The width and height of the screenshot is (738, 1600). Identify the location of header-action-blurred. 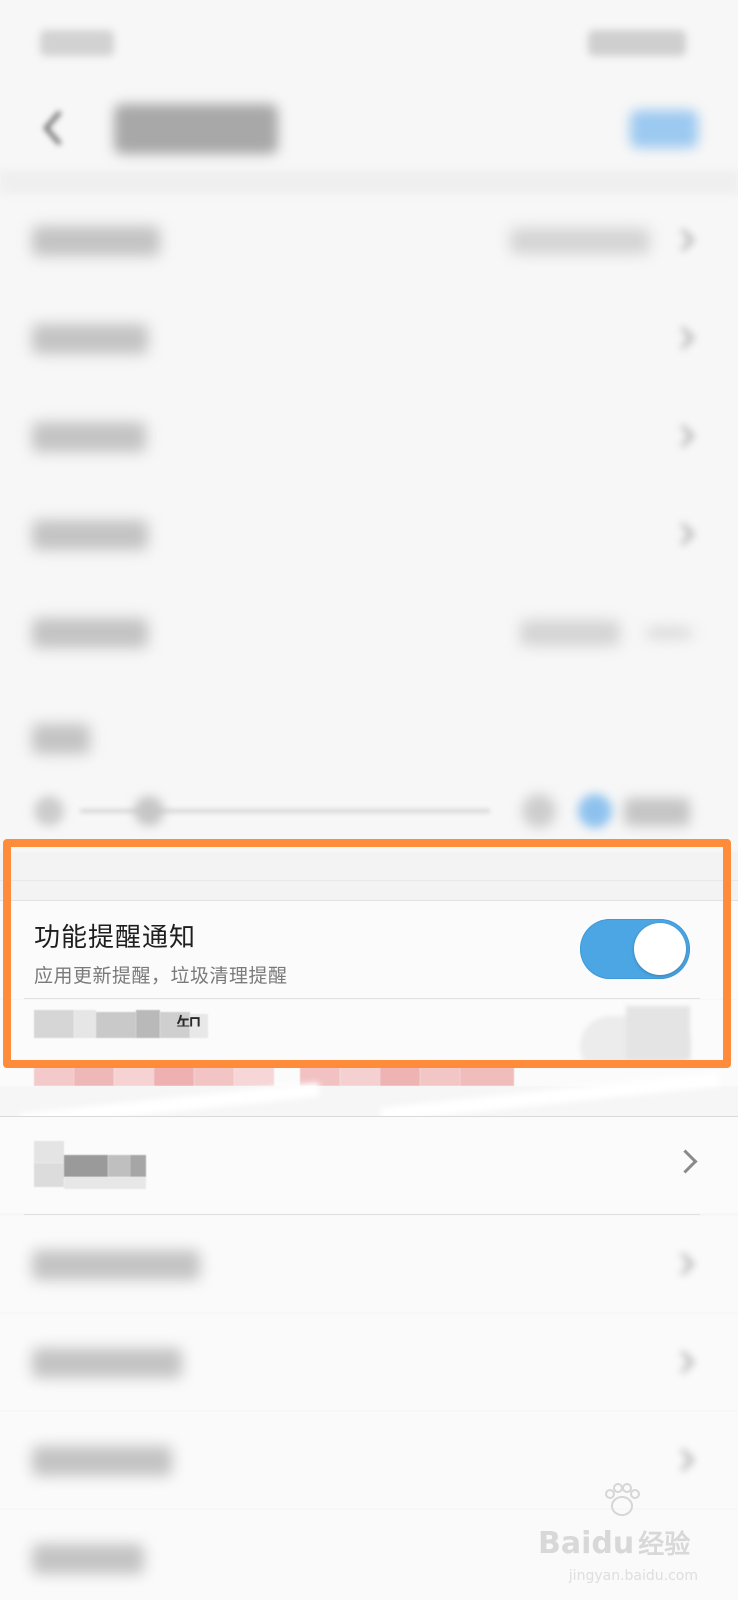
(664, 129).